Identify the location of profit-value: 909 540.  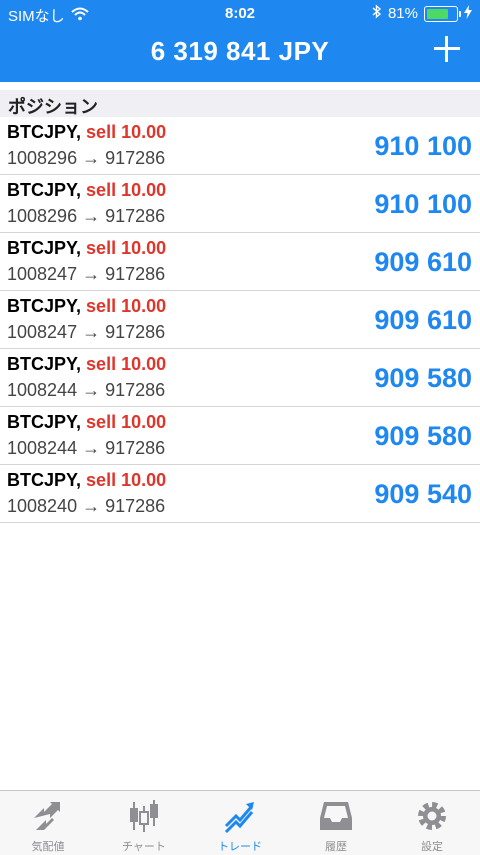
(423, 494).